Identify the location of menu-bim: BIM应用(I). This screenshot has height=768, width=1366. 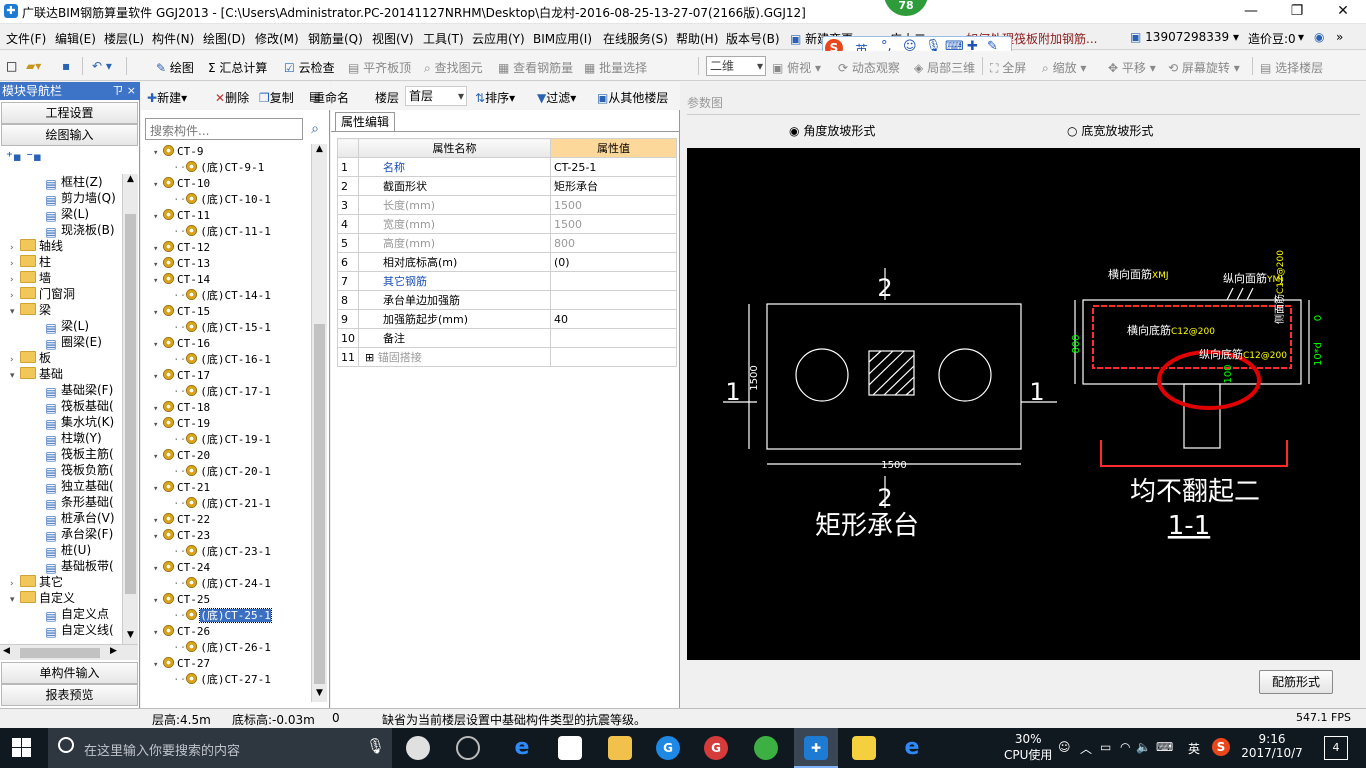
(562, 38).